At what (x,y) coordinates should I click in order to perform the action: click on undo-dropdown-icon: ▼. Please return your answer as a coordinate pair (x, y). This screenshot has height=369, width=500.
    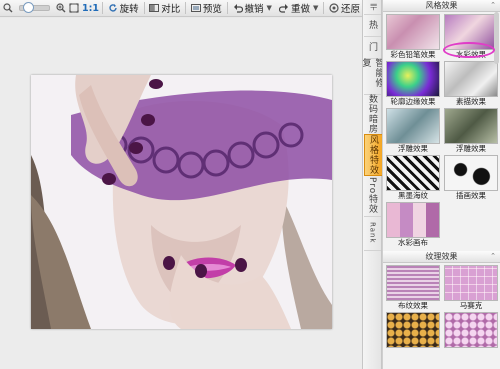
    Looking at the image, I should click on (269, 8).